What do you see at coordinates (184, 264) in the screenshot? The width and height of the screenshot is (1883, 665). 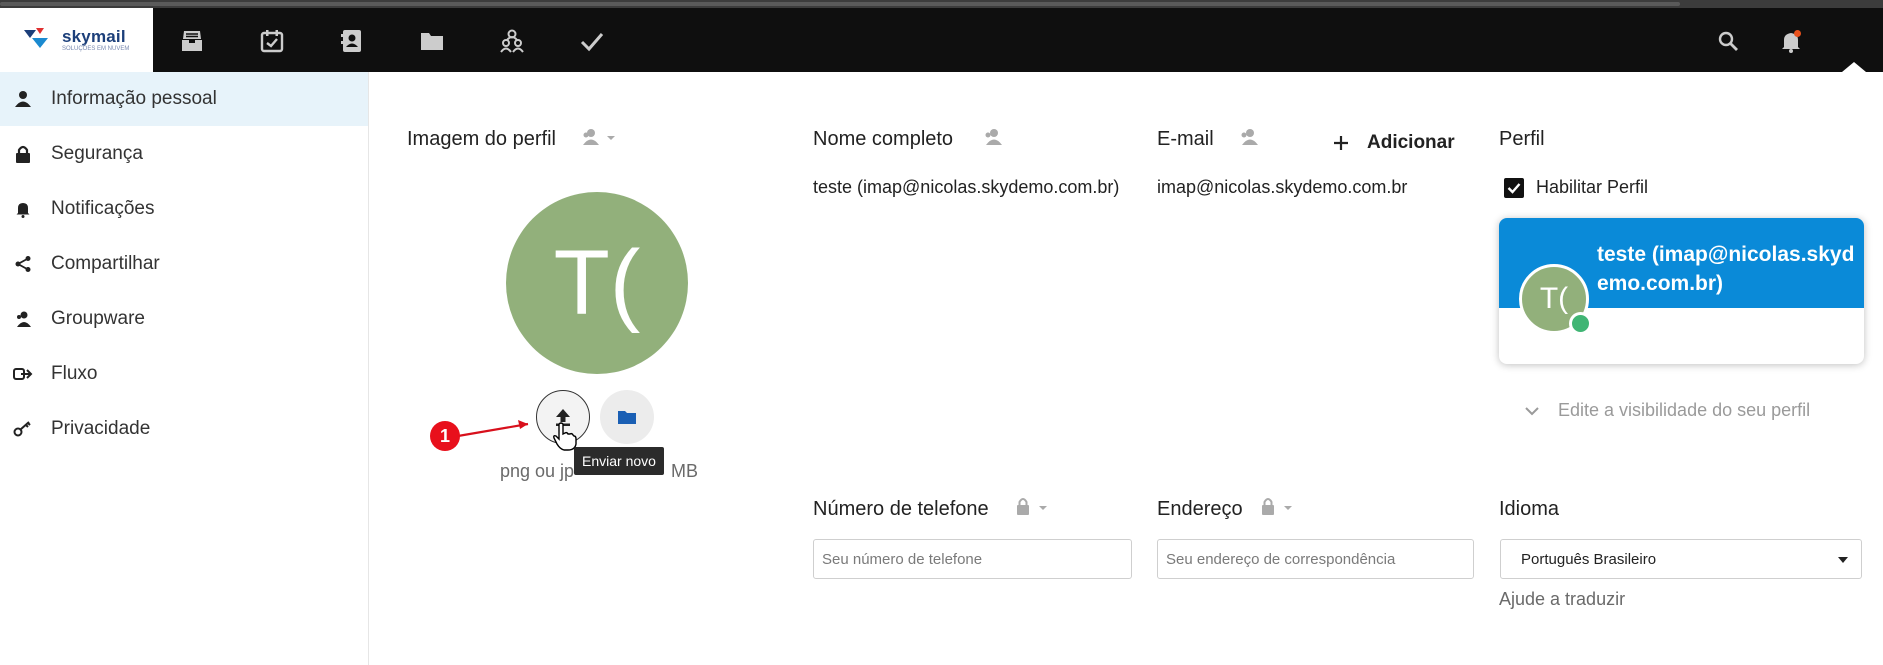 I see `sidebar-item-compartilhar: Compartilhar` at bounding box center [184, 264].